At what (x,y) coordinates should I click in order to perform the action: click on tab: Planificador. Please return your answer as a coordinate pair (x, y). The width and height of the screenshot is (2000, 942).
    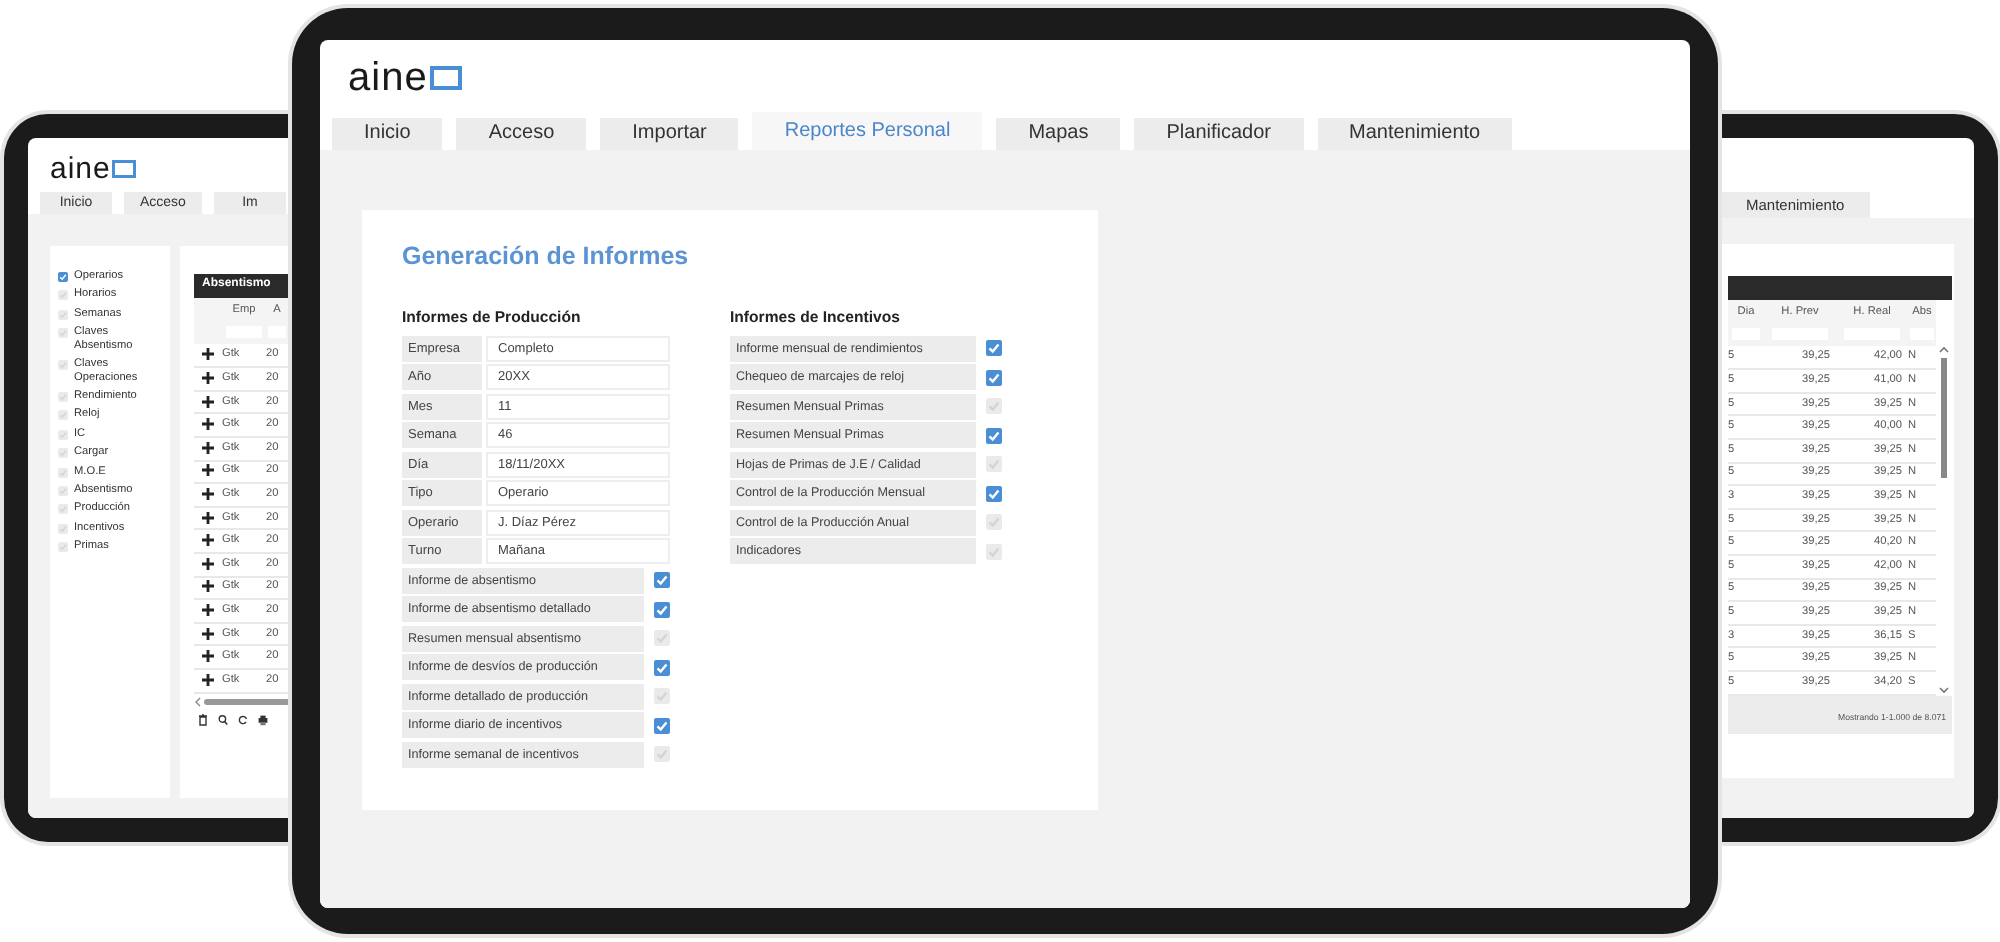
    Looking at the image, I should click on (1218, 134).